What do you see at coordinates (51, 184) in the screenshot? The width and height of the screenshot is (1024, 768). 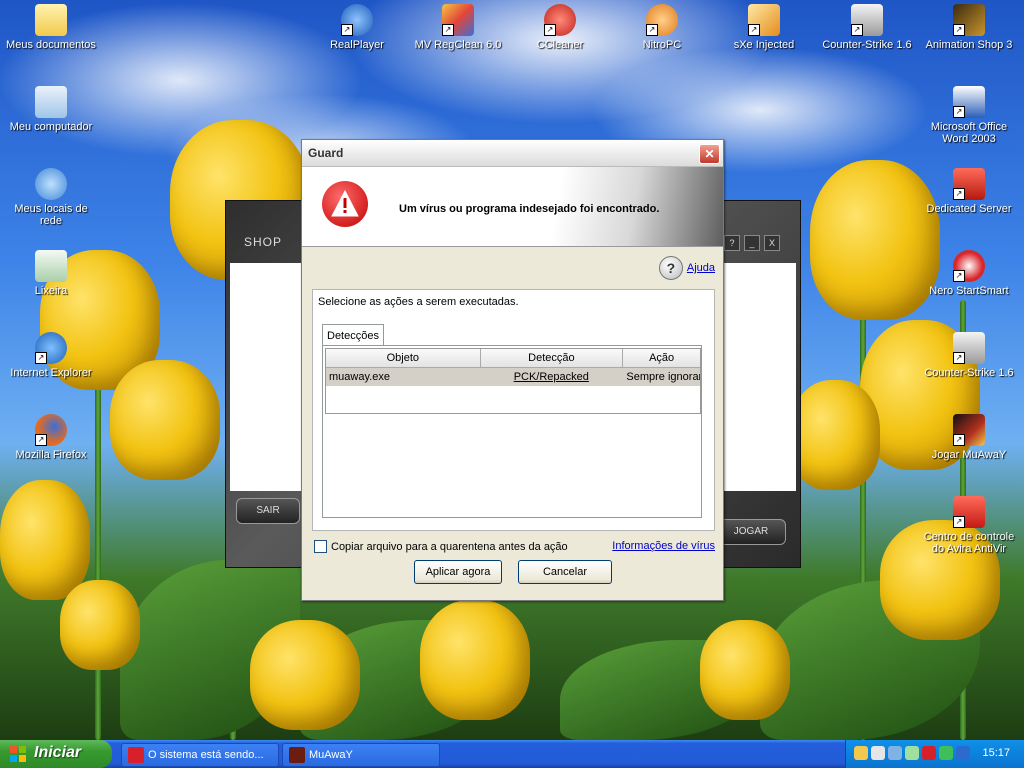 I see `network-places-icon` at bounding box center [51, 184].